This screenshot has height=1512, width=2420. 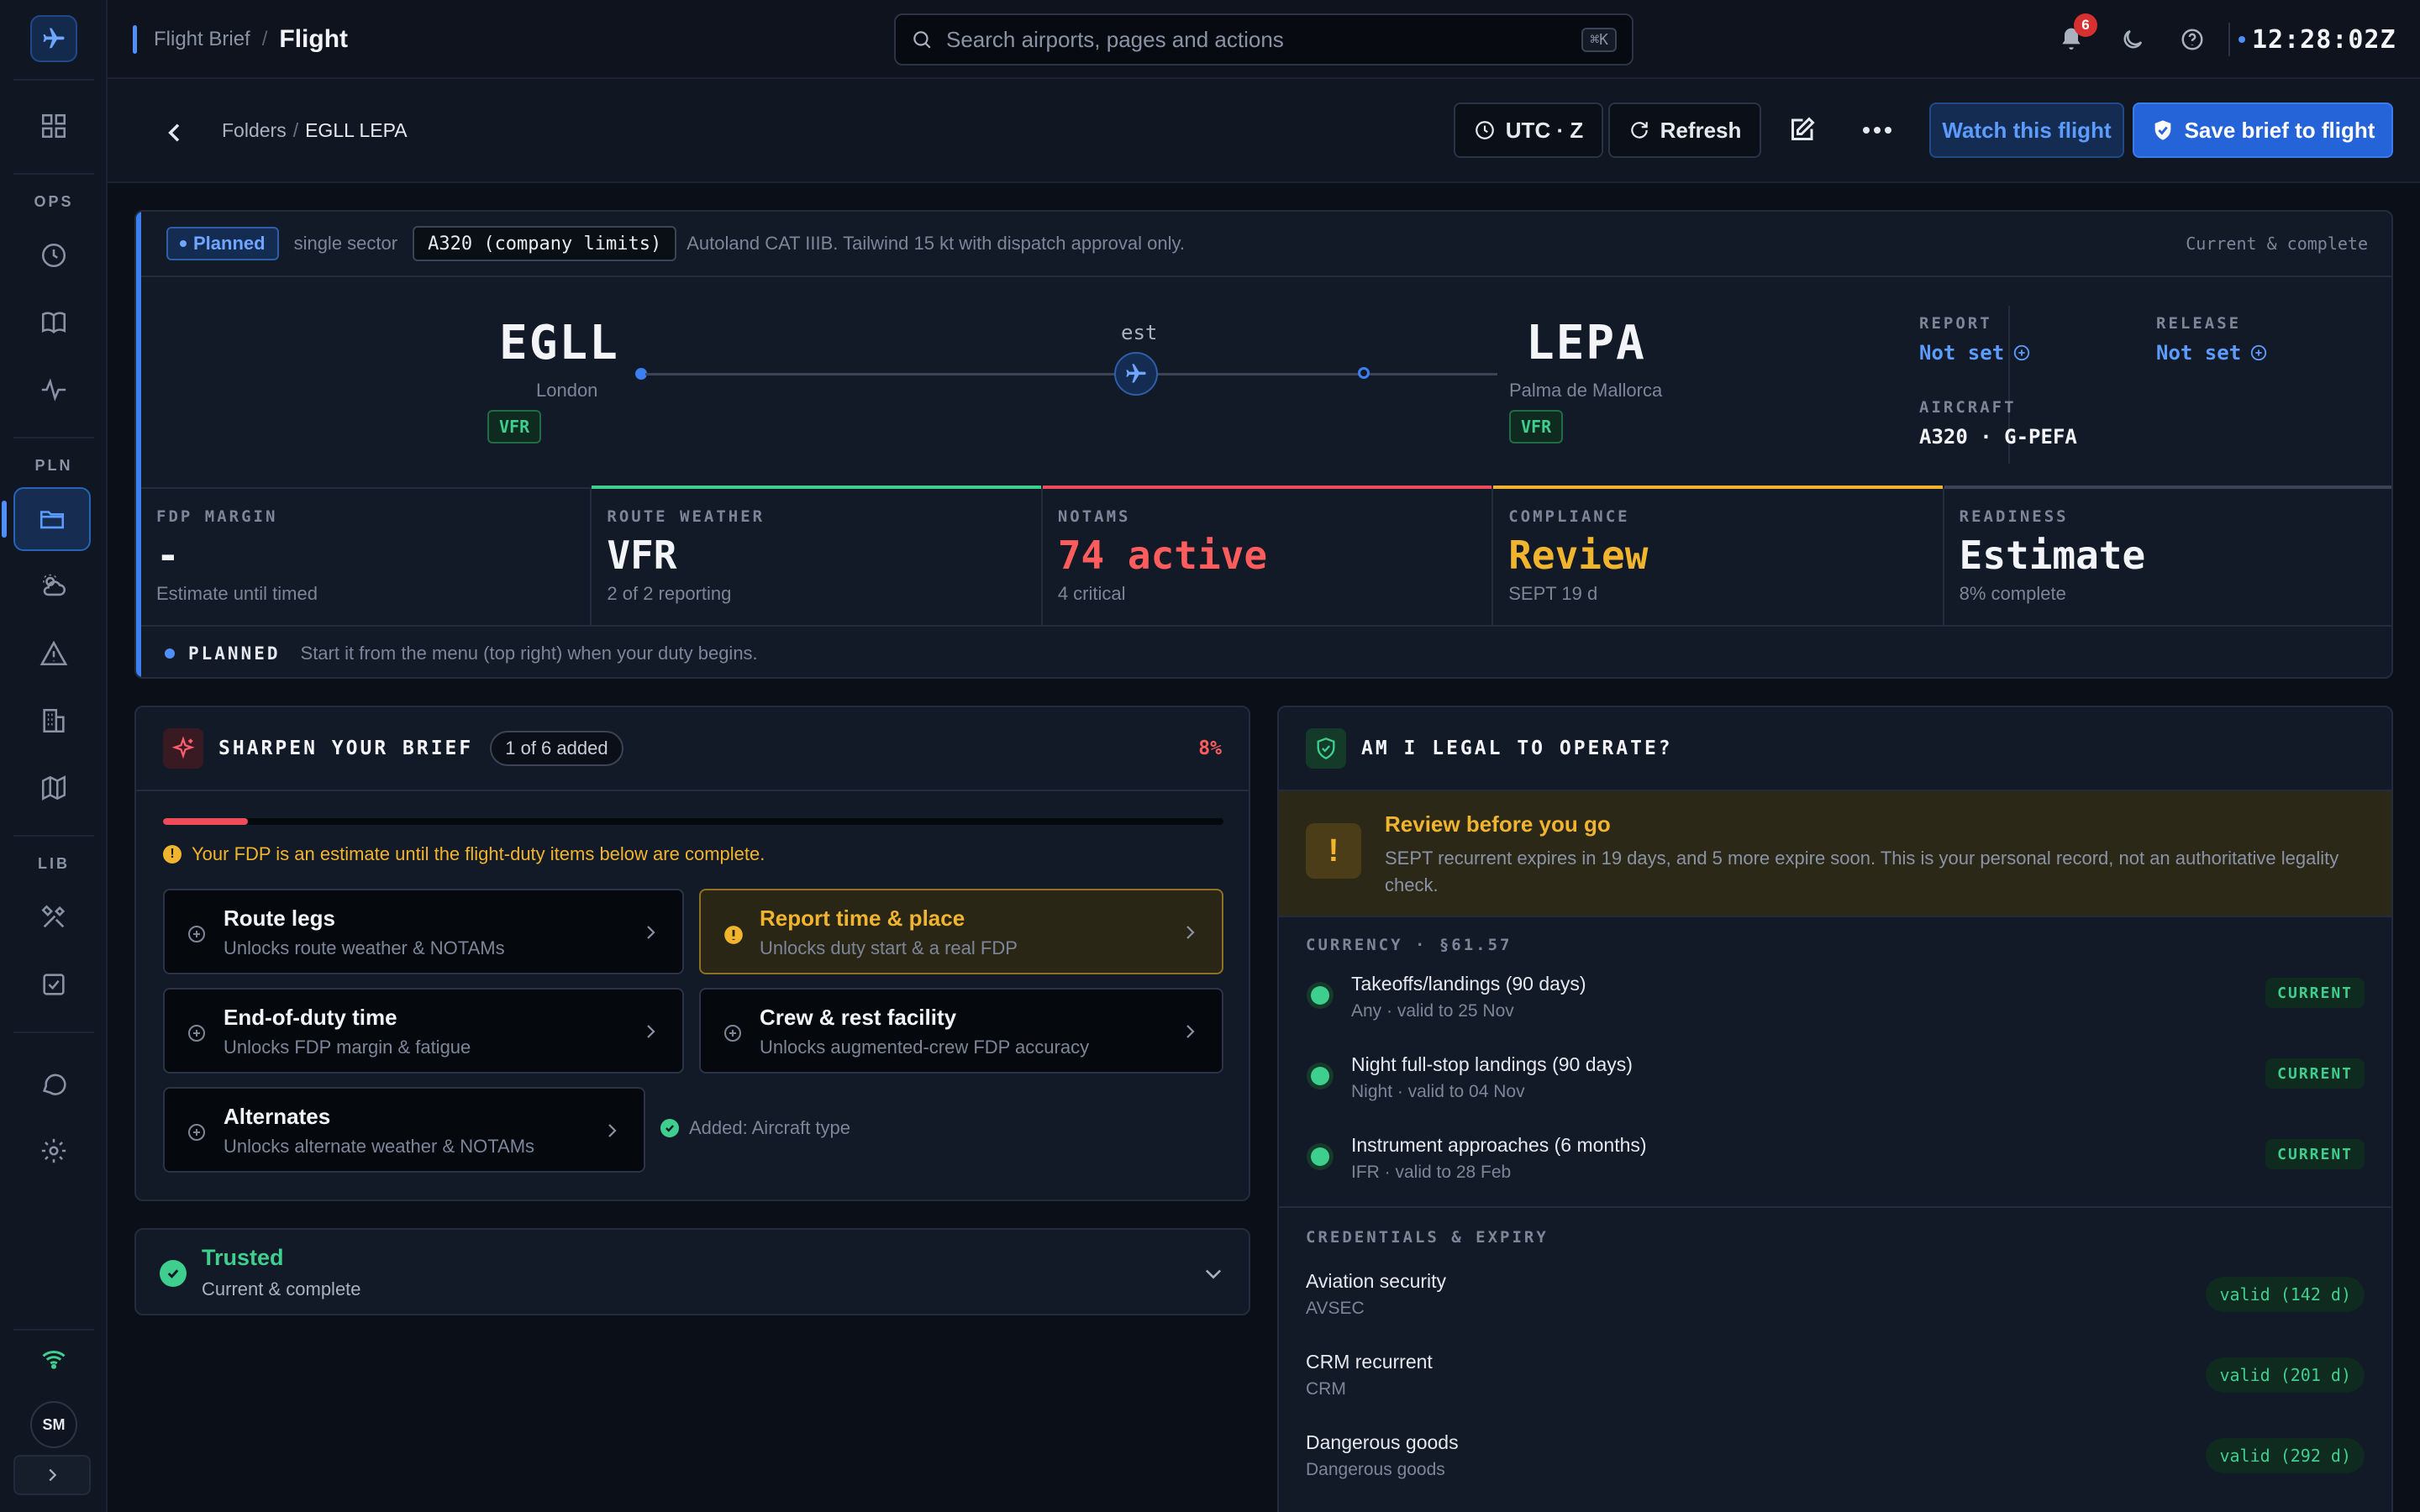 What do you see at coordinates (1835, 749) in the screenshot?
I see `legality-header: AM I LEGAL TO OPERATE?` at bounding box center [1835, 749].